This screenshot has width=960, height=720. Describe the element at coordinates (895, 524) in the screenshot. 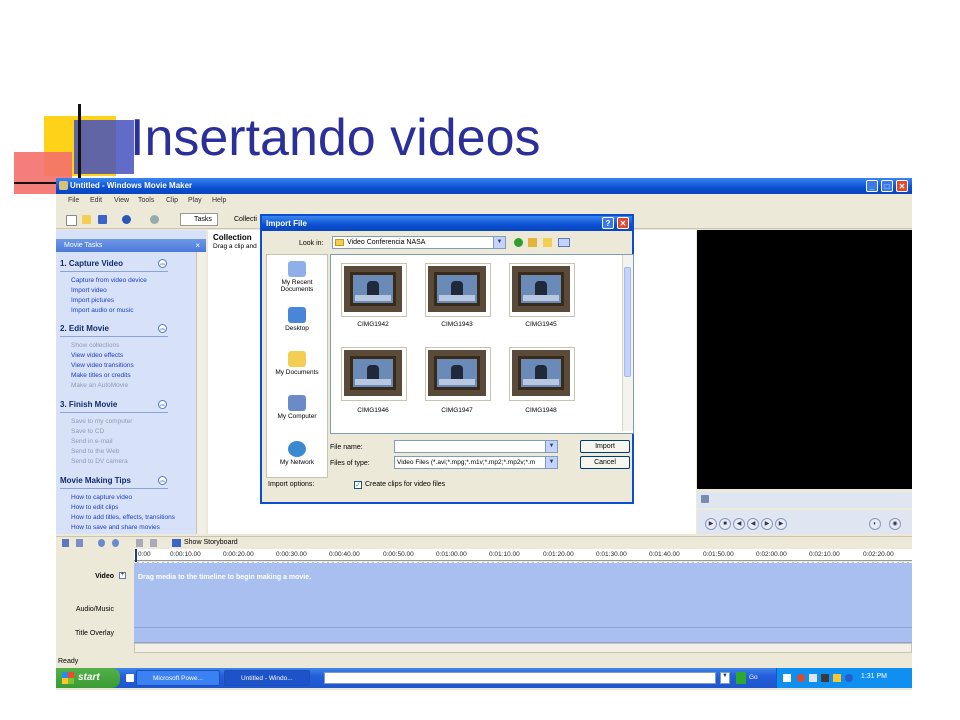

I see `snapshot-icon: ◉` at that location.